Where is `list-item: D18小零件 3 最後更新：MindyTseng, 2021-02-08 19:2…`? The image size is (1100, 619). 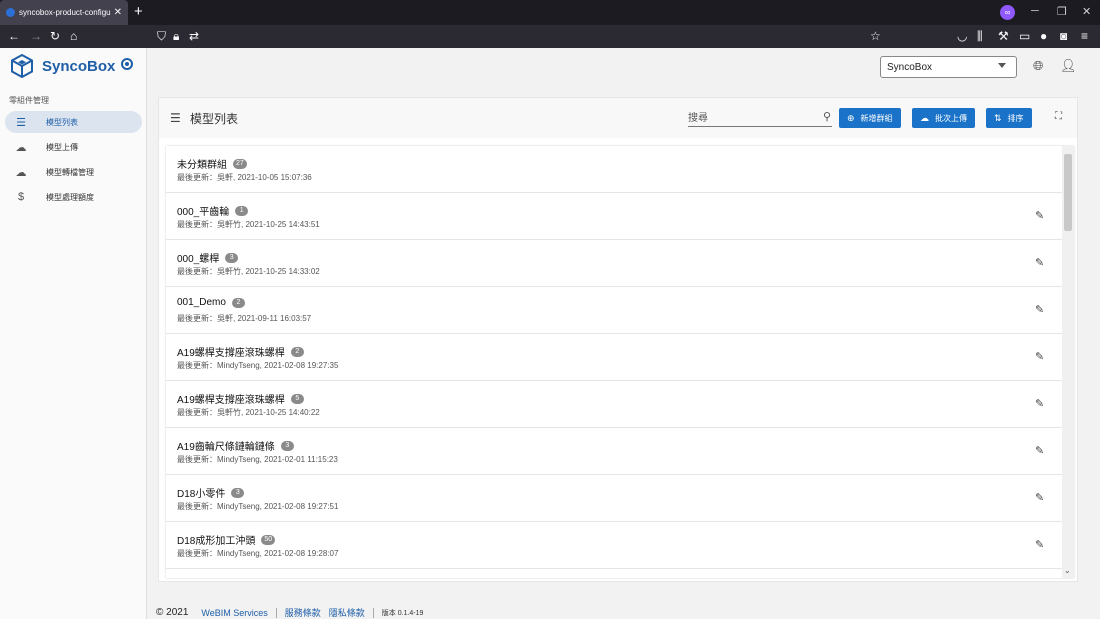 list-item: D18小零件 3 最後更新：MindyTseng, 2021-02-08 19:2… is located at coordinates (614, 498).